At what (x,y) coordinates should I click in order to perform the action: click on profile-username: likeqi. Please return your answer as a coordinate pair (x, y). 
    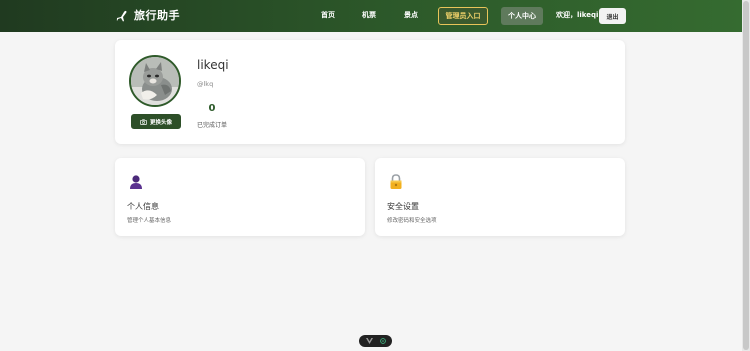
    Looking at the image, I should click on (213, 65).